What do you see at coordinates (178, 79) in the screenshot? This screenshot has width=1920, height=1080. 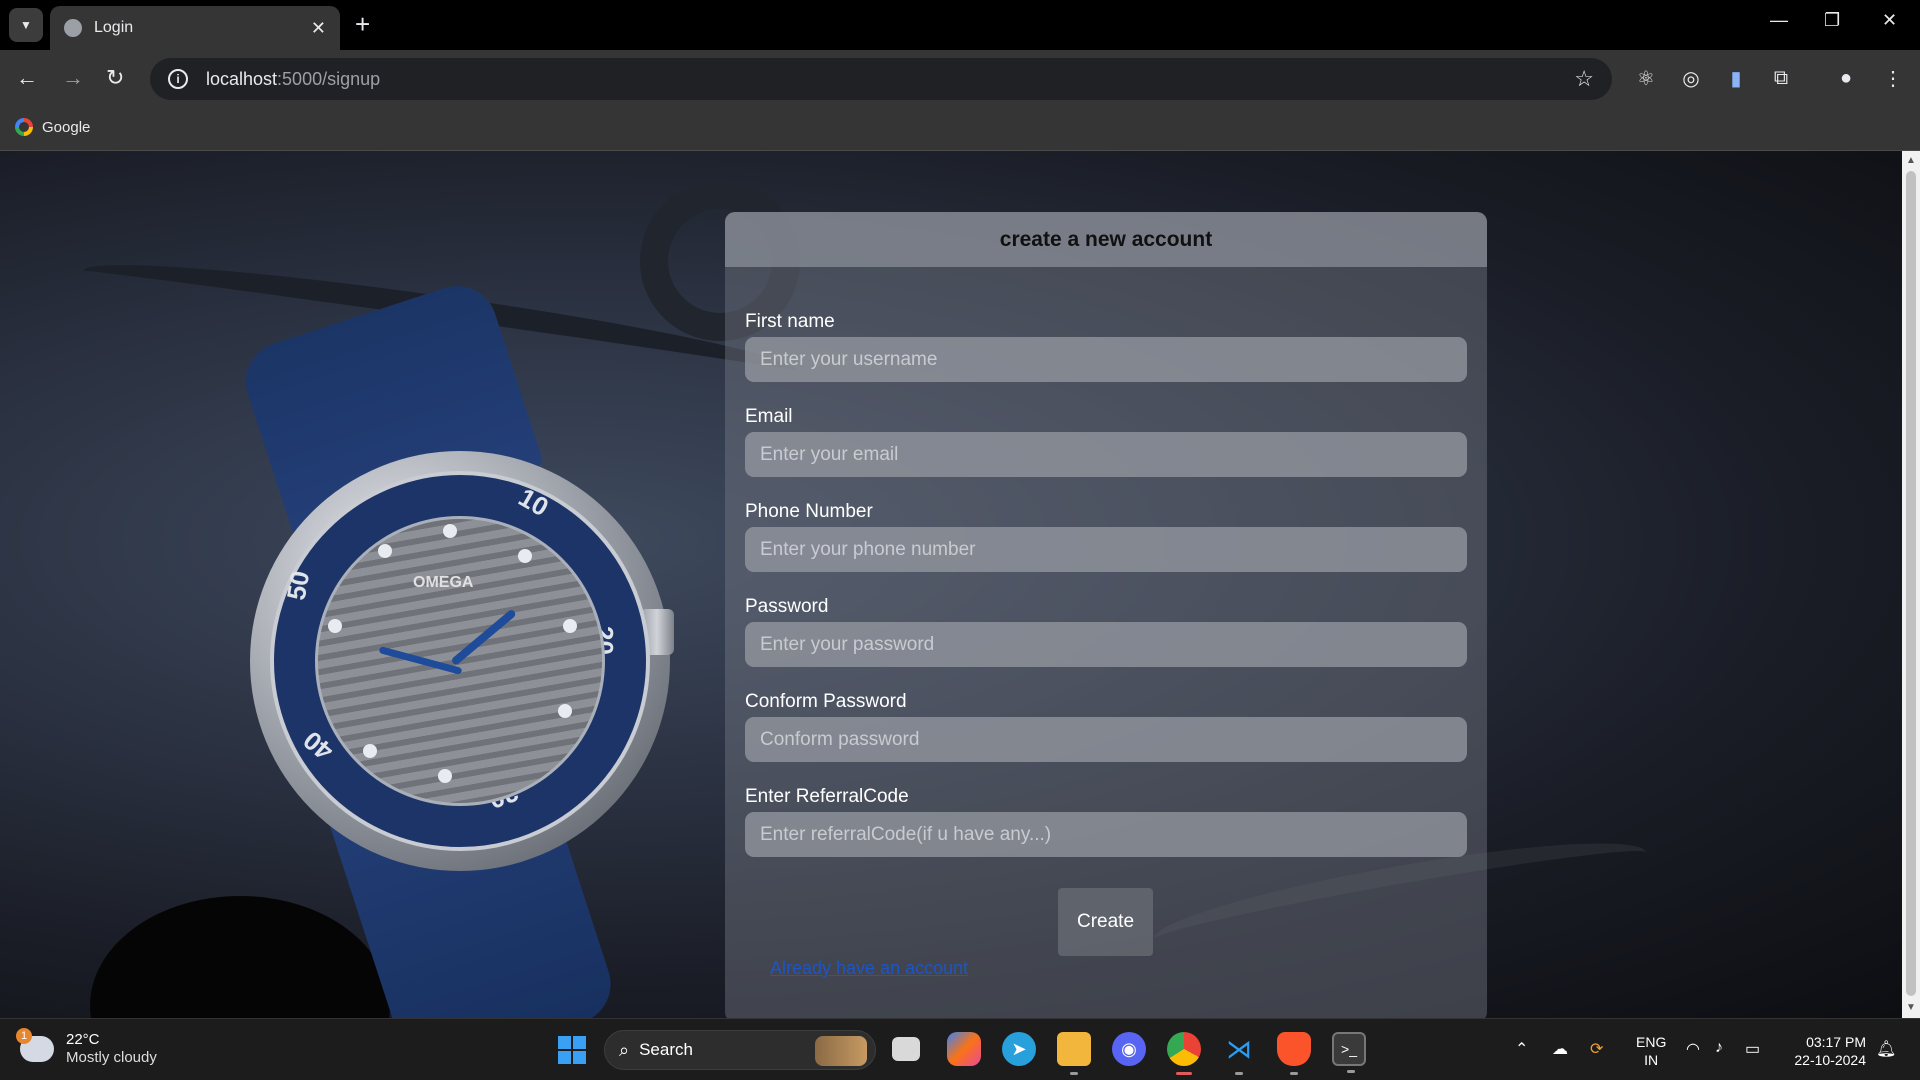 I see `site-info-icon: i` at bounding box center [178, 79].